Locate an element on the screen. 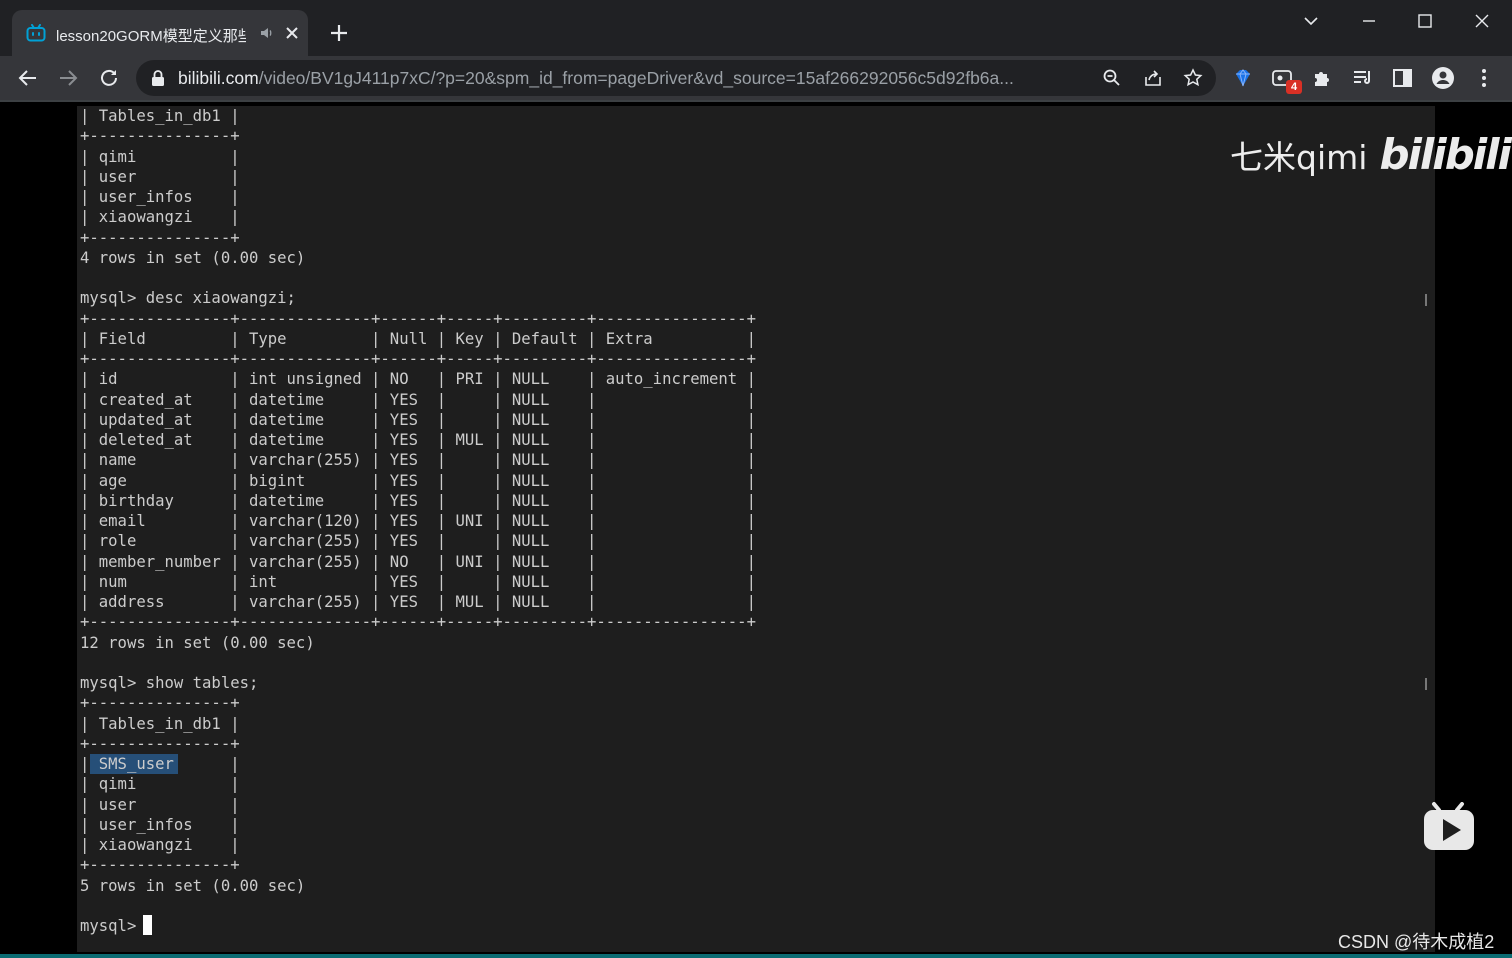 Image resolution: width=1512 pixels, height=958 pixels. profile-avatar-icon is located at coordinates (1443, 78).